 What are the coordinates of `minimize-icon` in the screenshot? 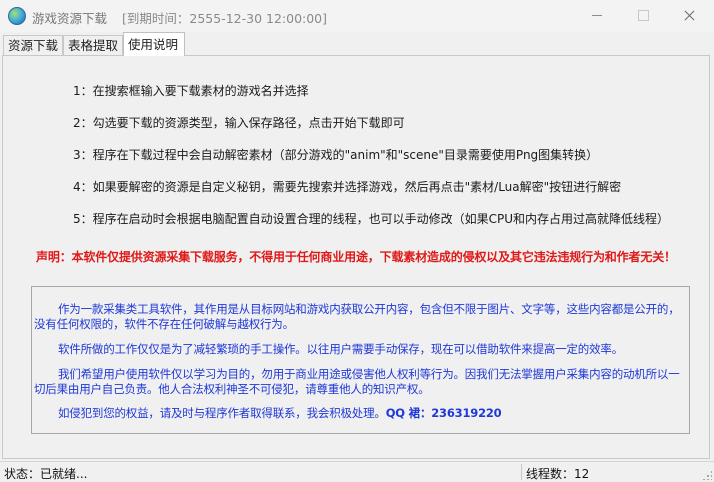 It's located at (597, 15).